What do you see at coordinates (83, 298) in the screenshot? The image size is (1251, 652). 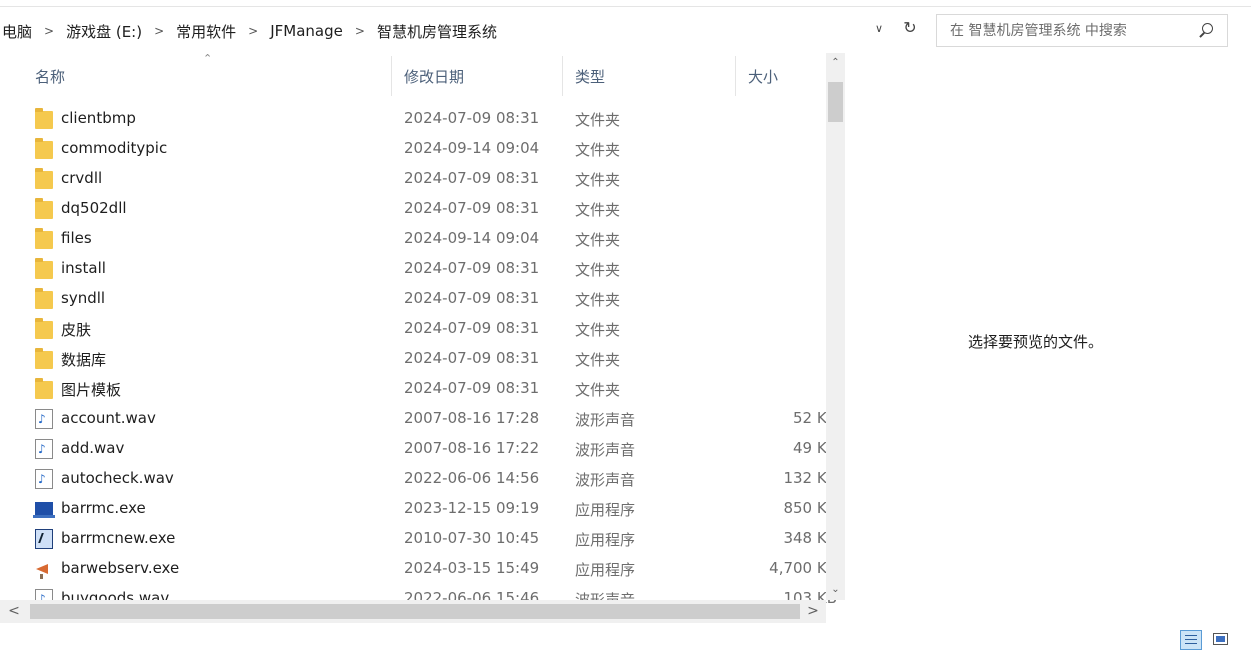 I see `file-name: syndll` at bounding box center [83, 298].